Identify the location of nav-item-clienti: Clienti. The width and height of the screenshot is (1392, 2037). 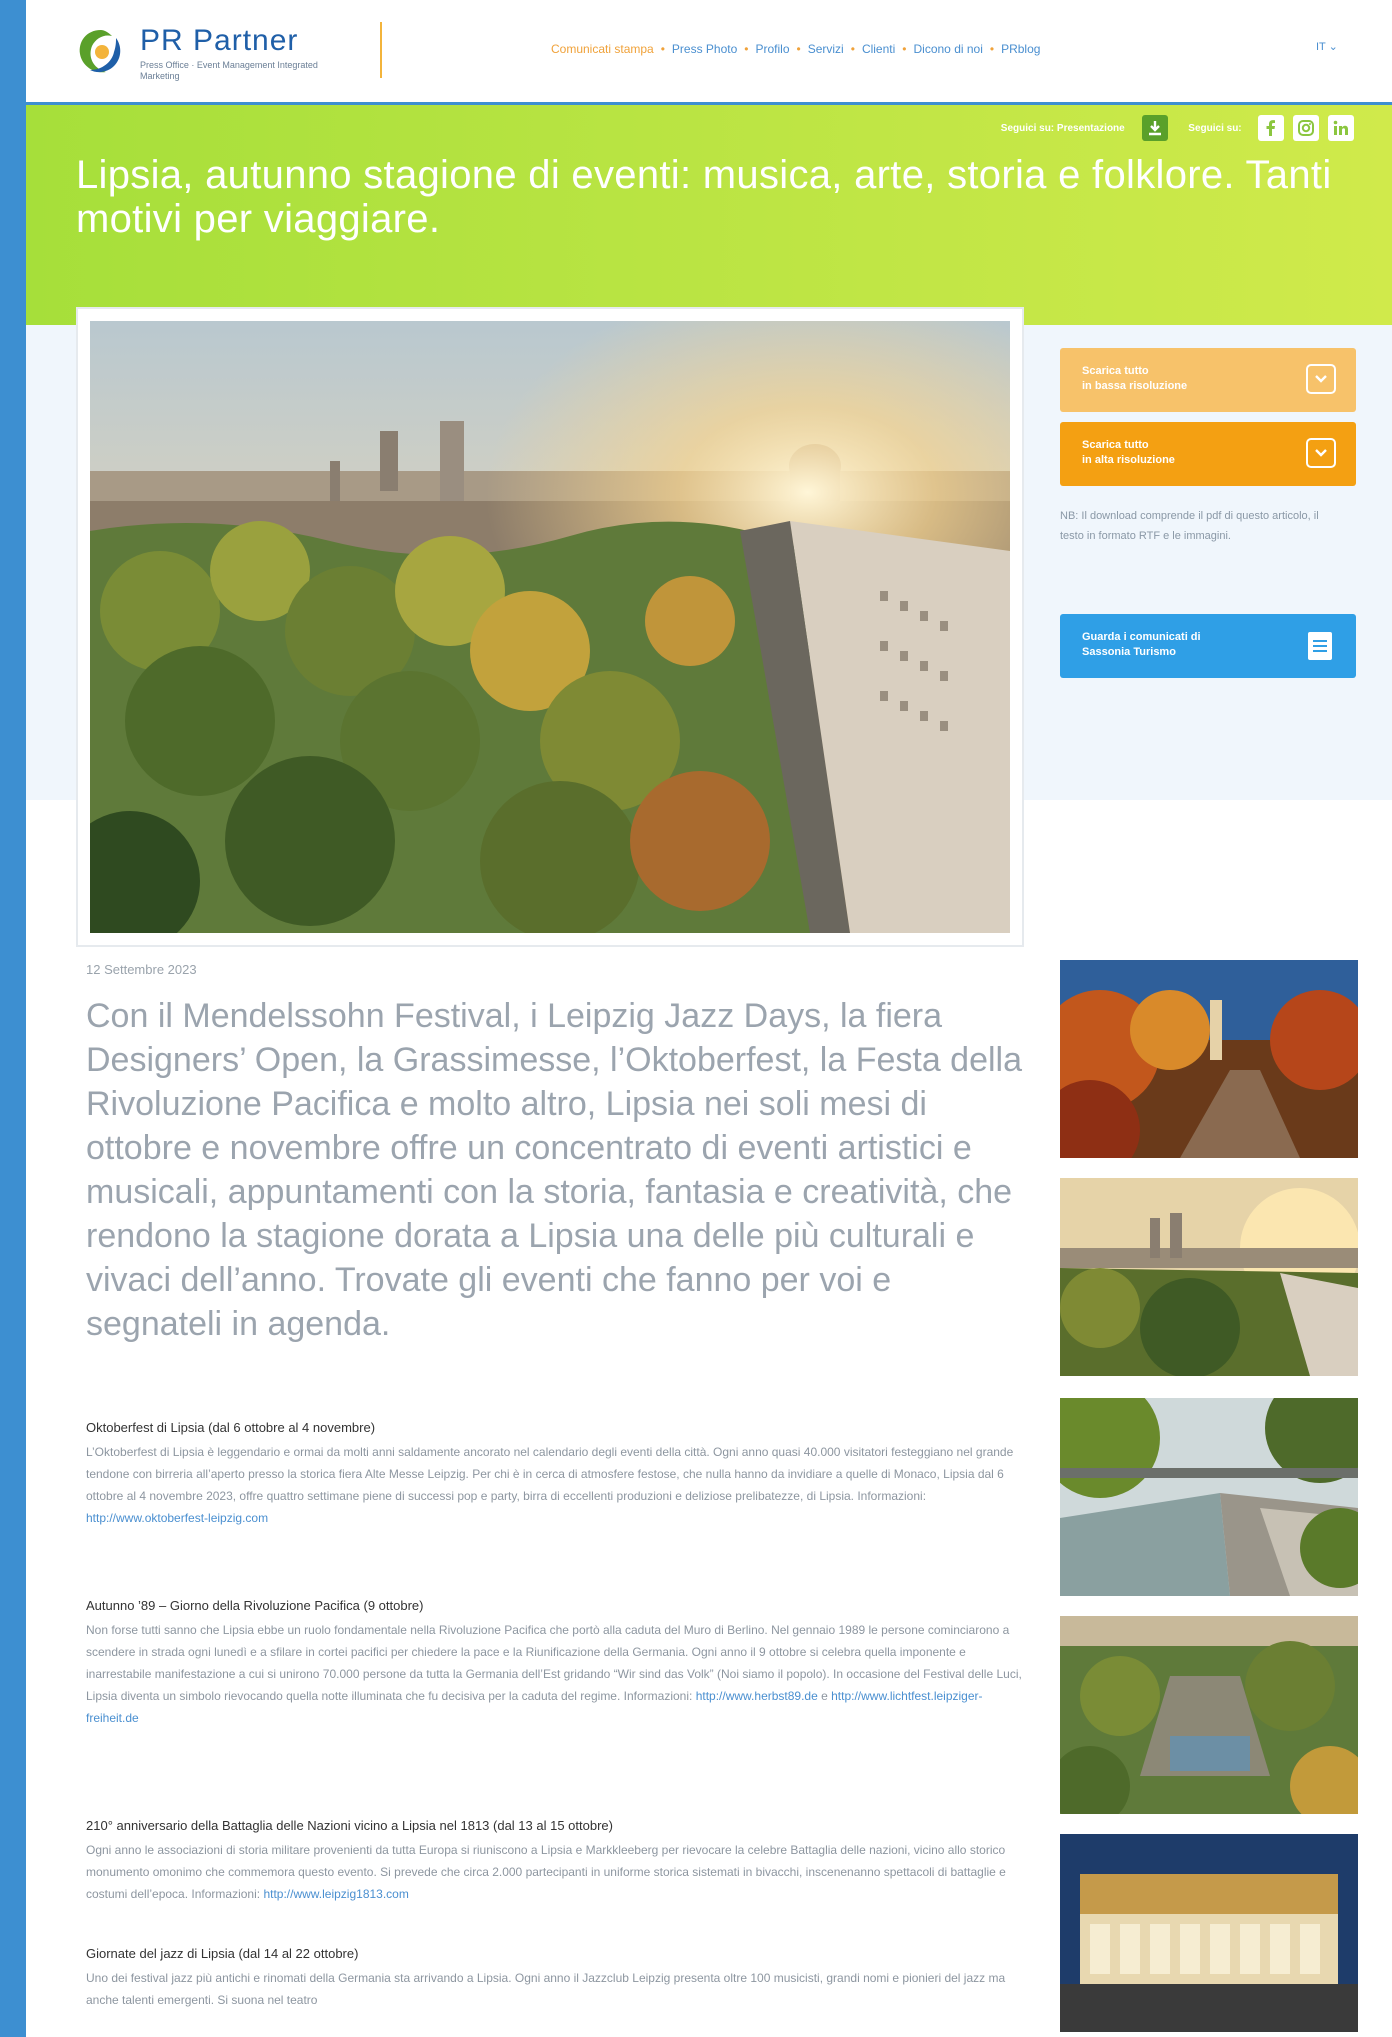
(878, 49).